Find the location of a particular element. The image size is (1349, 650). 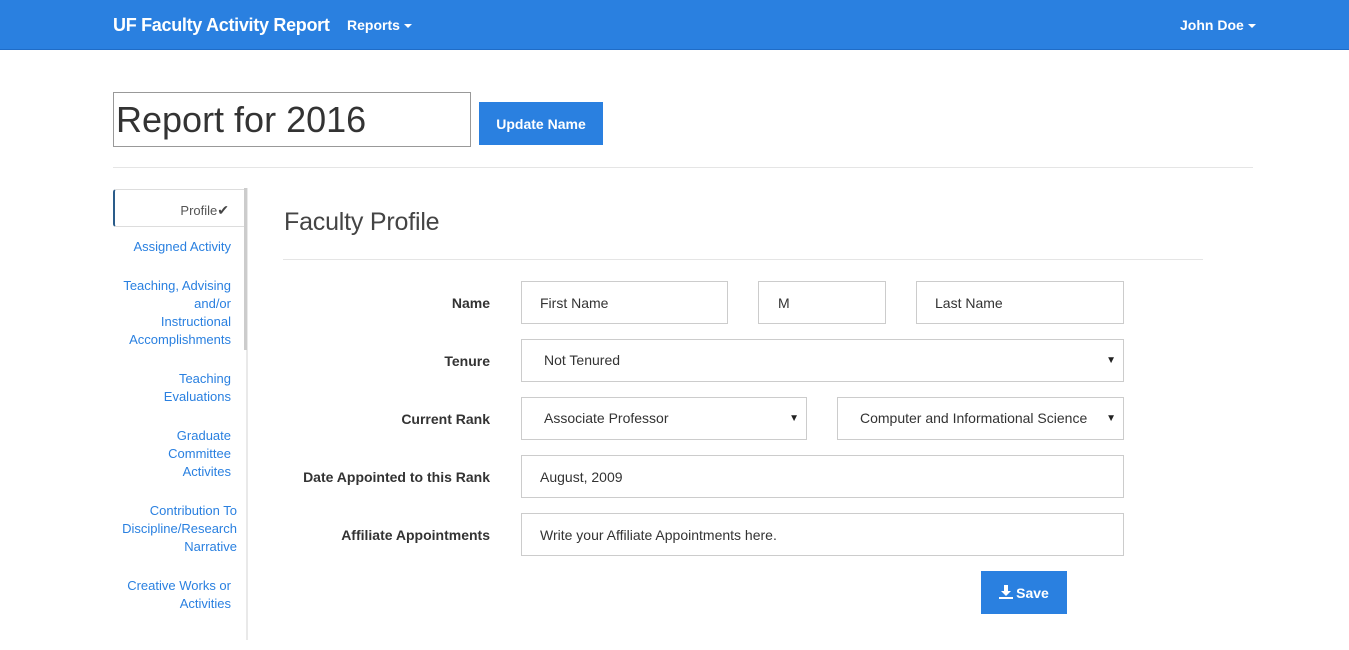

last-name-input is located at coordinates (1020, 302).